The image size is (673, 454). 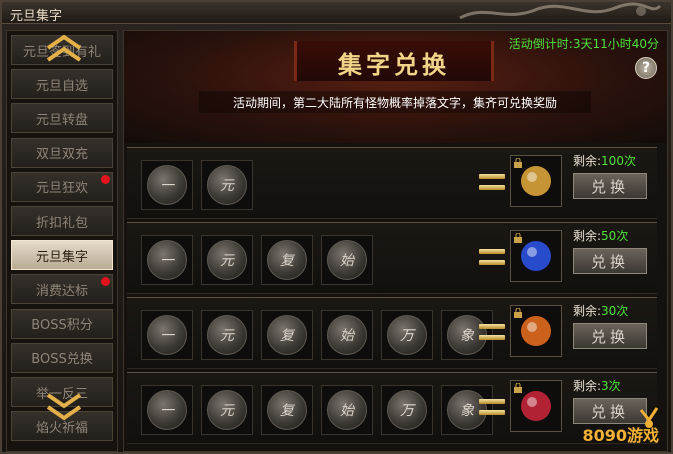 I want to click on sidebar-item: 双旦双充, so click(x=62, y=152).